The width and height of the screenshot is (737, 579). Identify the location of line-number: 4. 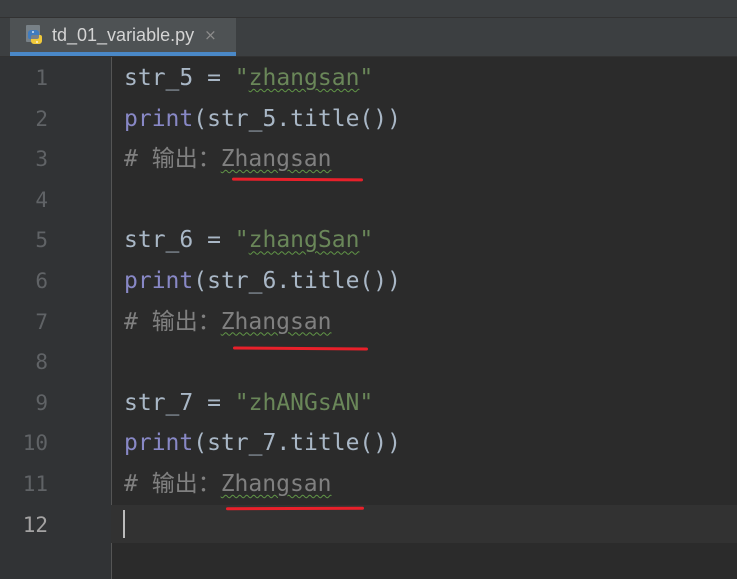
(24, 200).